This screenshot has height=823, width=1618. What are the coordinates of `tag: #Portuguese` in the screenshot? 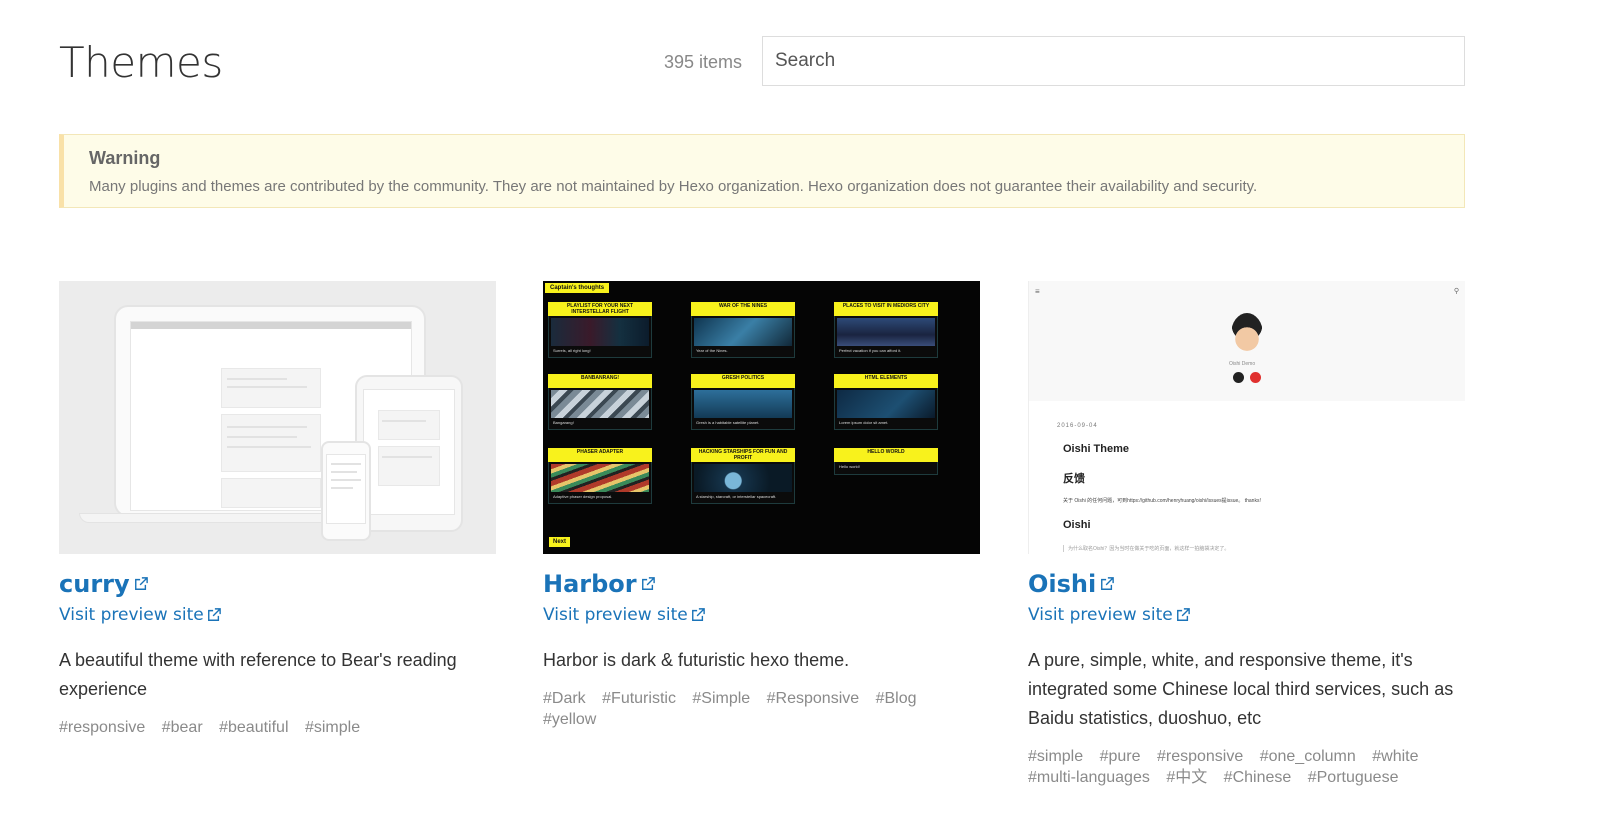 It's located at (1353, 777).